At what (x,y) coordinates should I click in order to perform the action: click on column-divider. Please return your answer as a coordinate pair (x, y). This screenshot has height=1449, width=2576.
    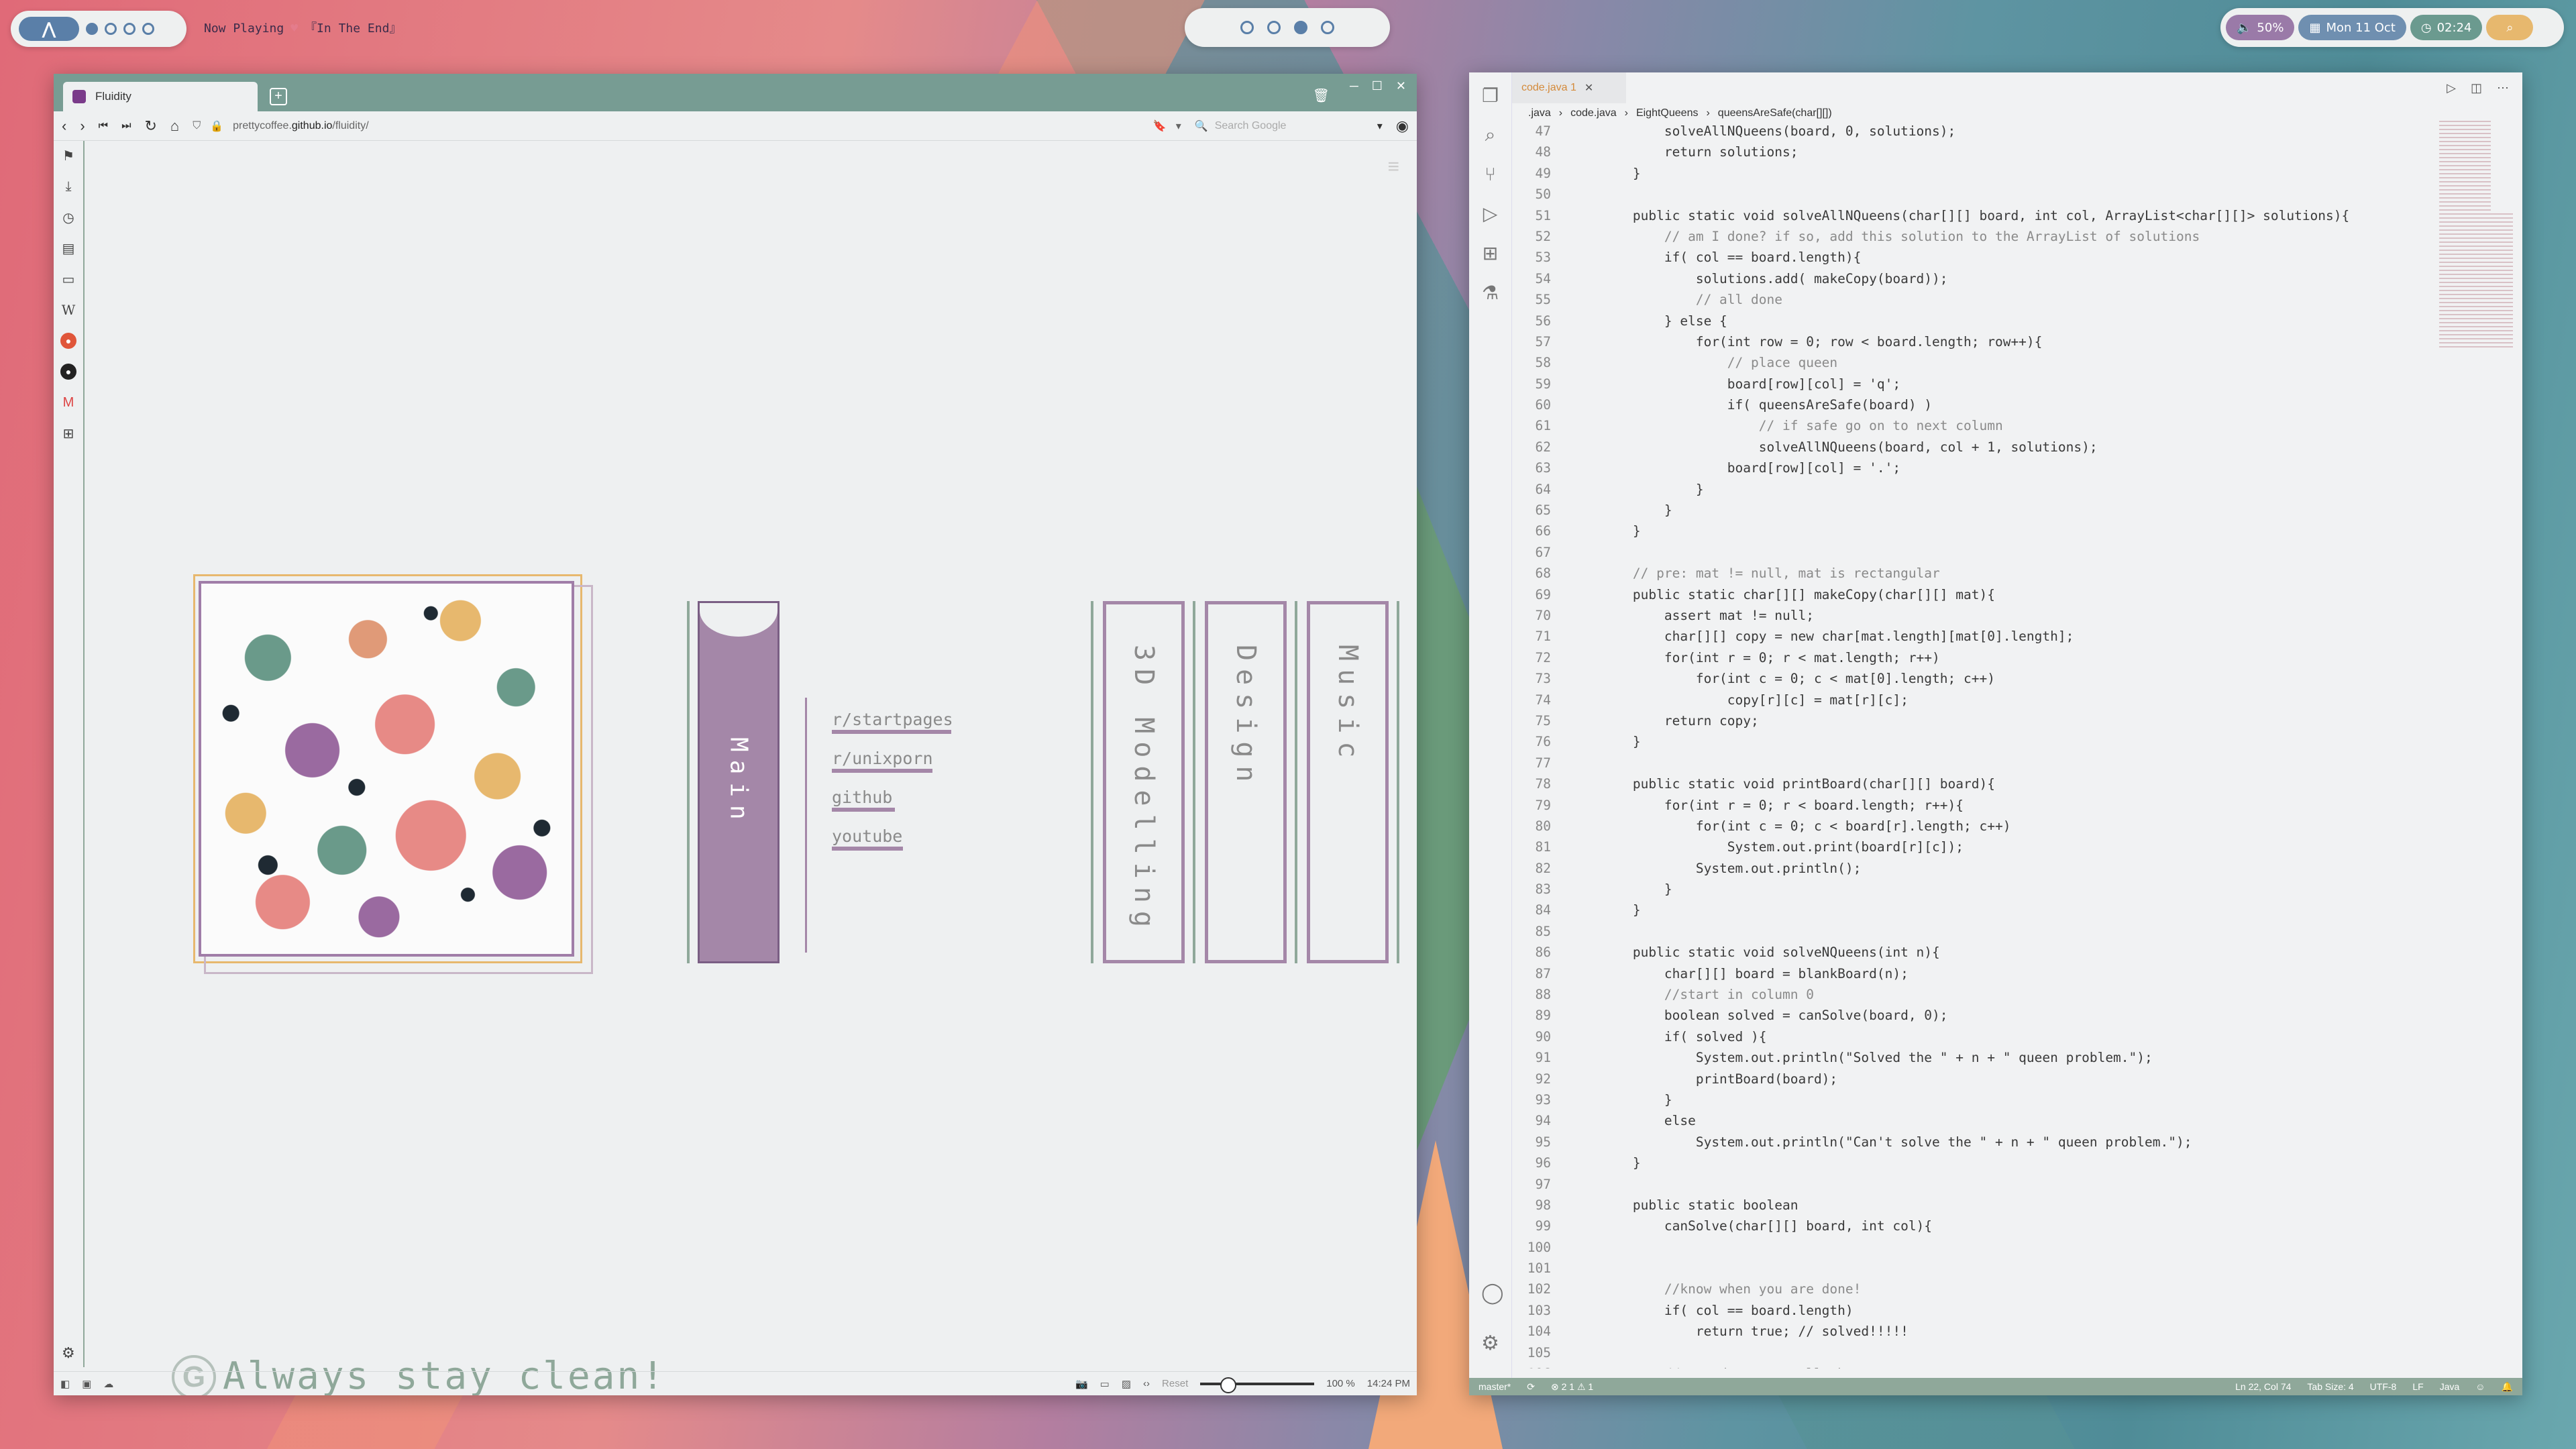
    Looking at the image, I should click on (1296, 782).